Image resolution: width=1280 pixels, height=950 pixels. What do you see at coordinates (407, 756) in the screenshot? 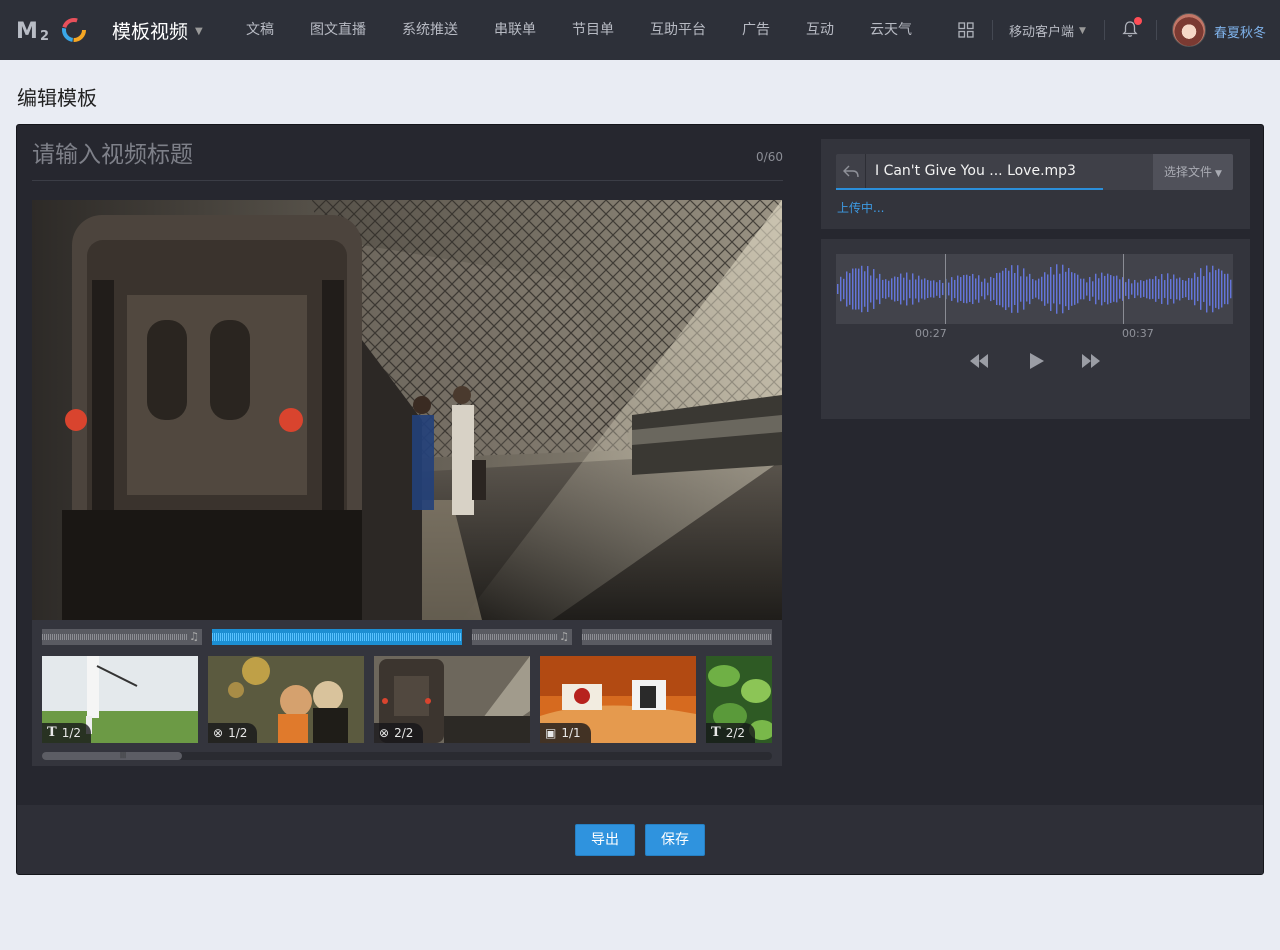
I see `timeline-scrollbar: |||` at bounding box center [407, 756].